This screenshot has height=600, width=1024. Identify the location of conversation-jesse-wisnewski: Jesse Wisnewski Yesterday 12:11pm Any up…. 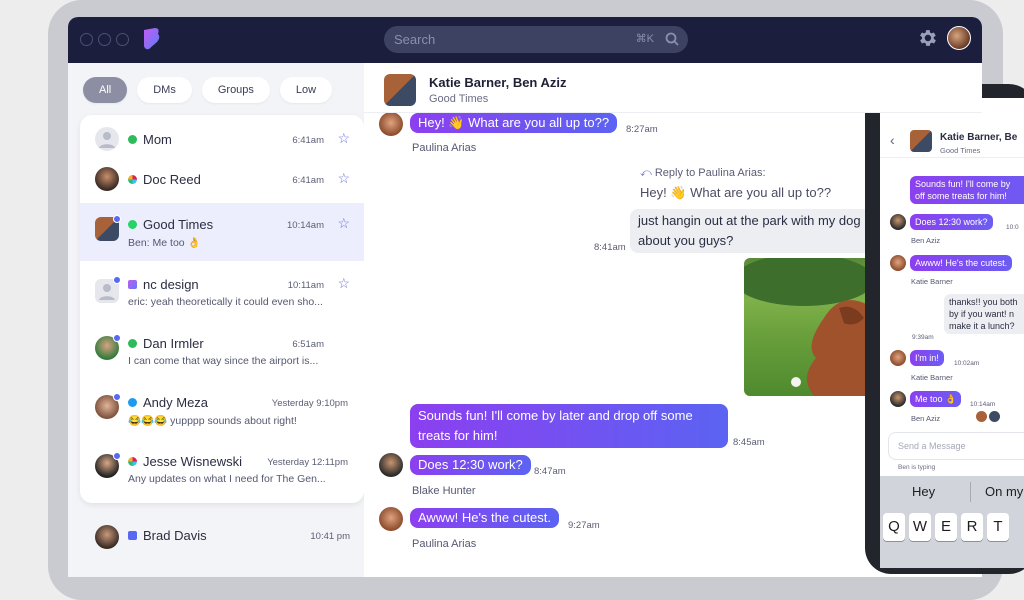
(222, 469).